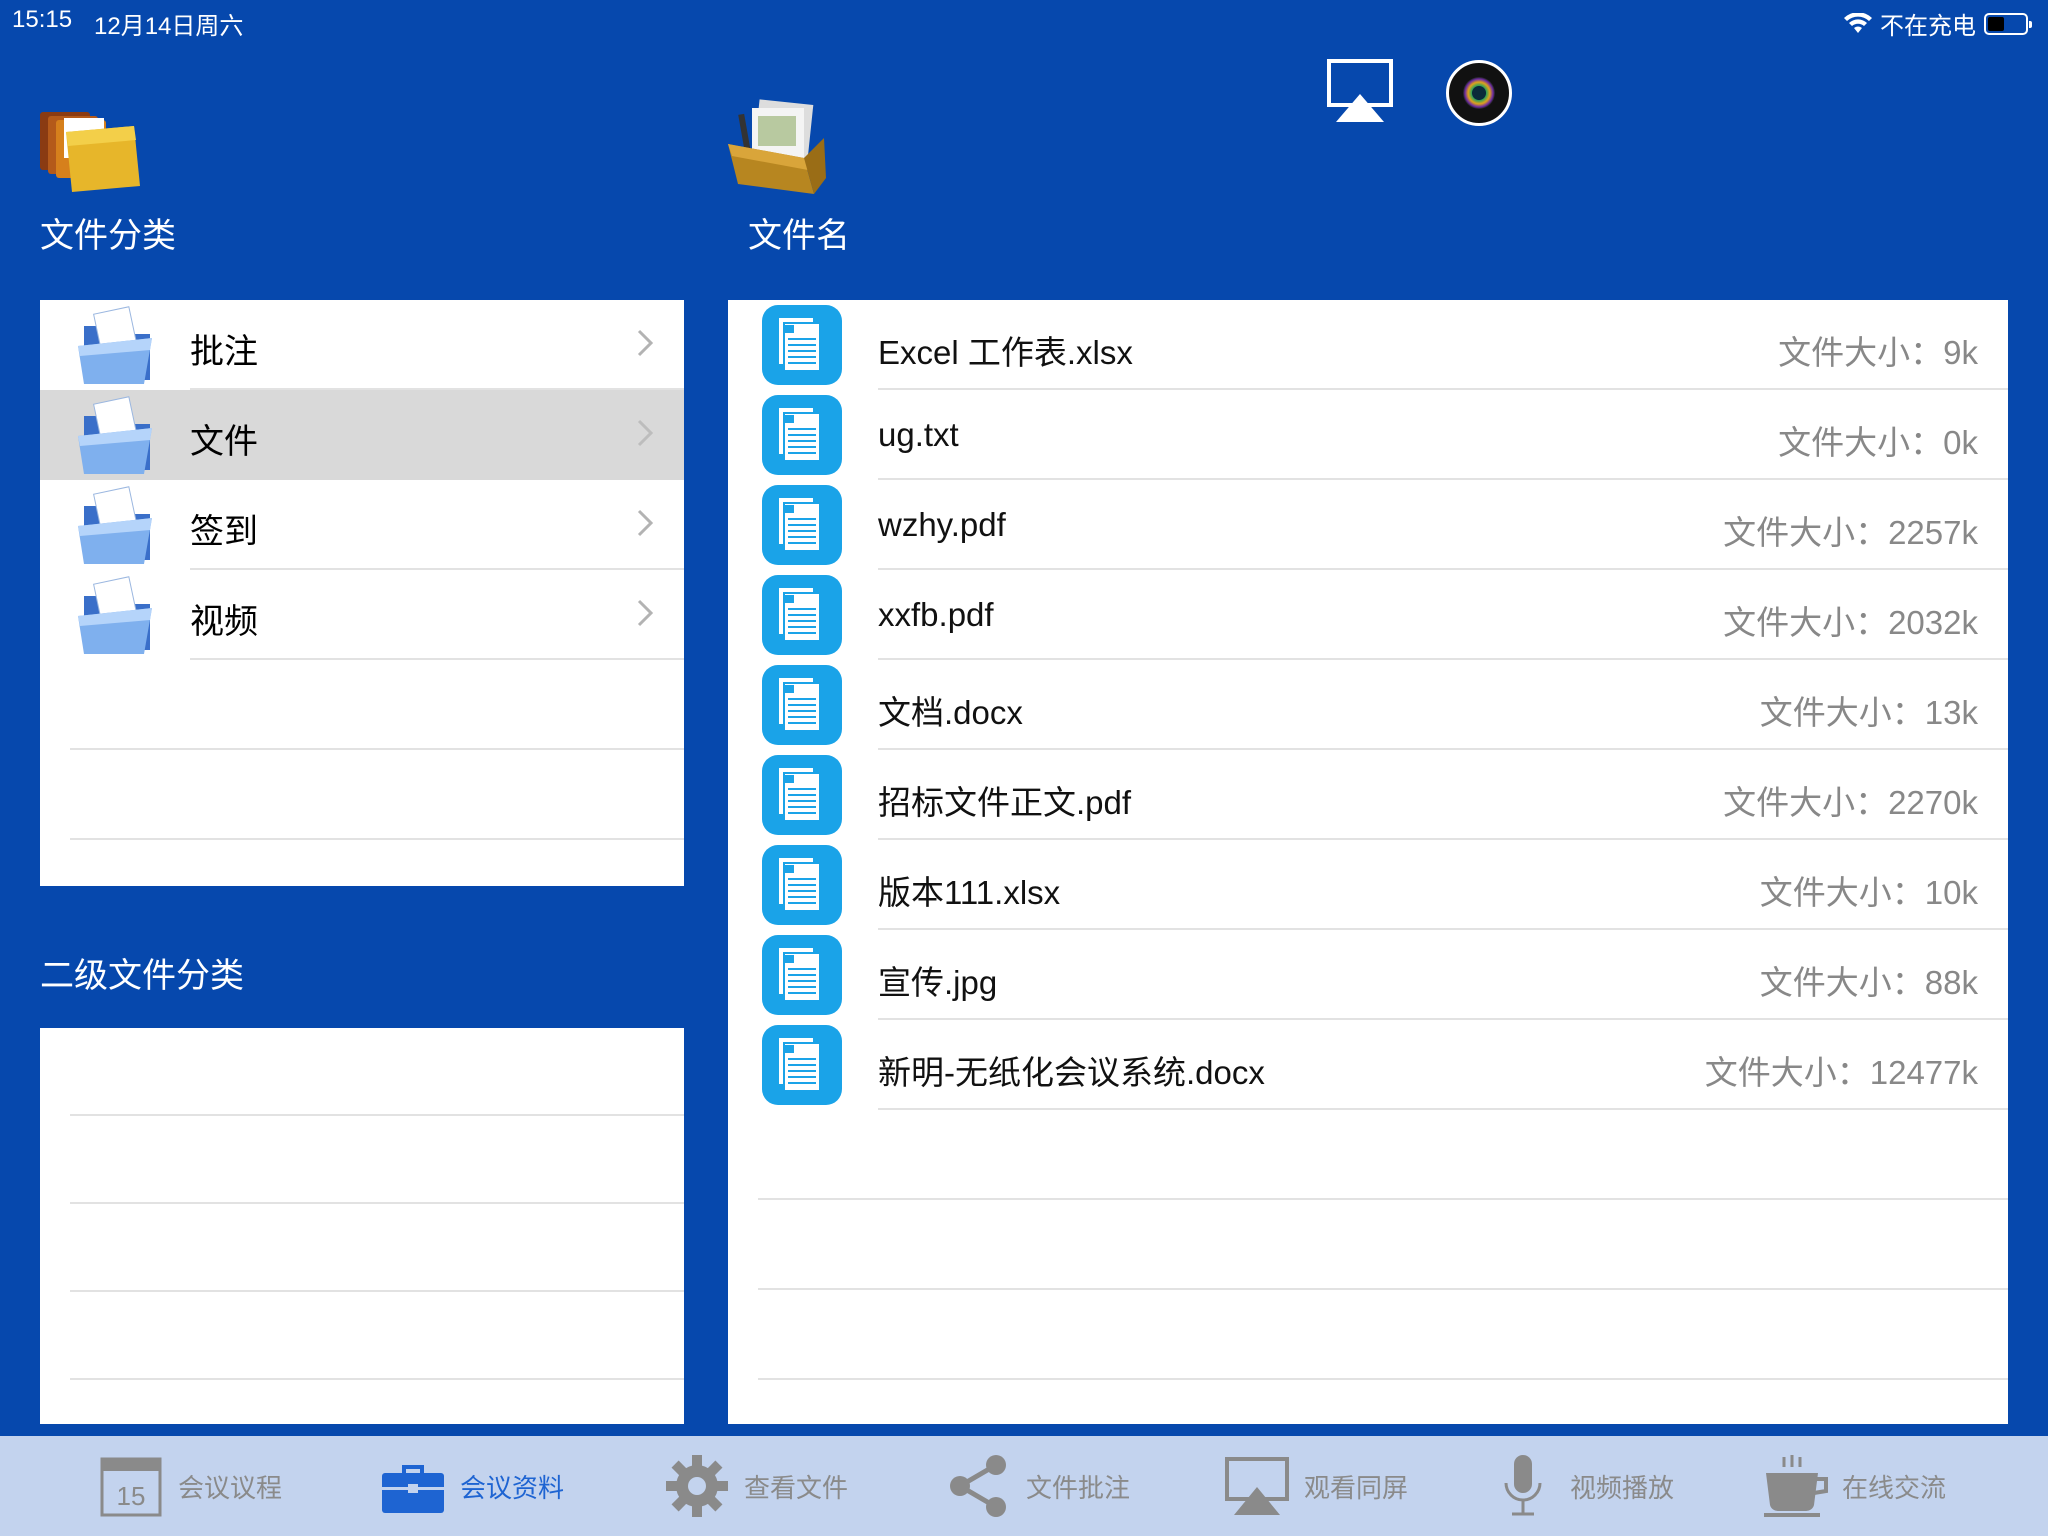 The width and height of the screenshot is (2048, 1536). Describe the element at coordinates (1005, 802) in the screenshot. I see `file-name: 招标文件正文.pdf` at that location.